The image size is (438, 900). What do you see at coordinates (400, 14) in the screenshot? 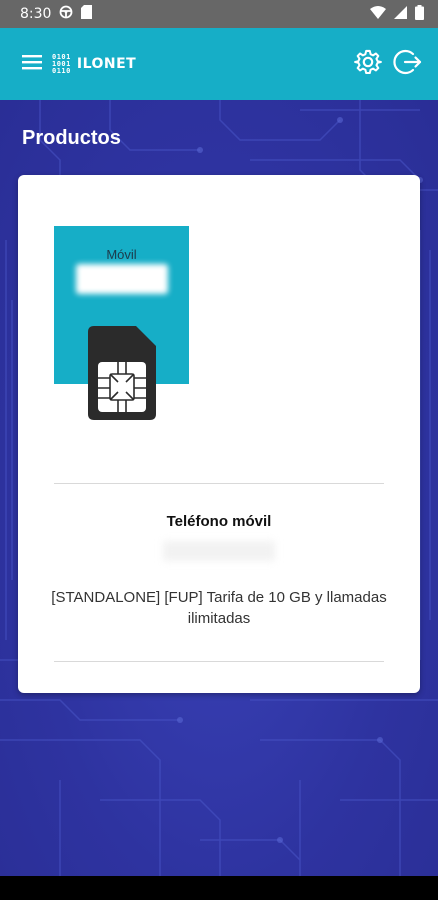
I see `signal-icon` at bounding box center [400, 14].